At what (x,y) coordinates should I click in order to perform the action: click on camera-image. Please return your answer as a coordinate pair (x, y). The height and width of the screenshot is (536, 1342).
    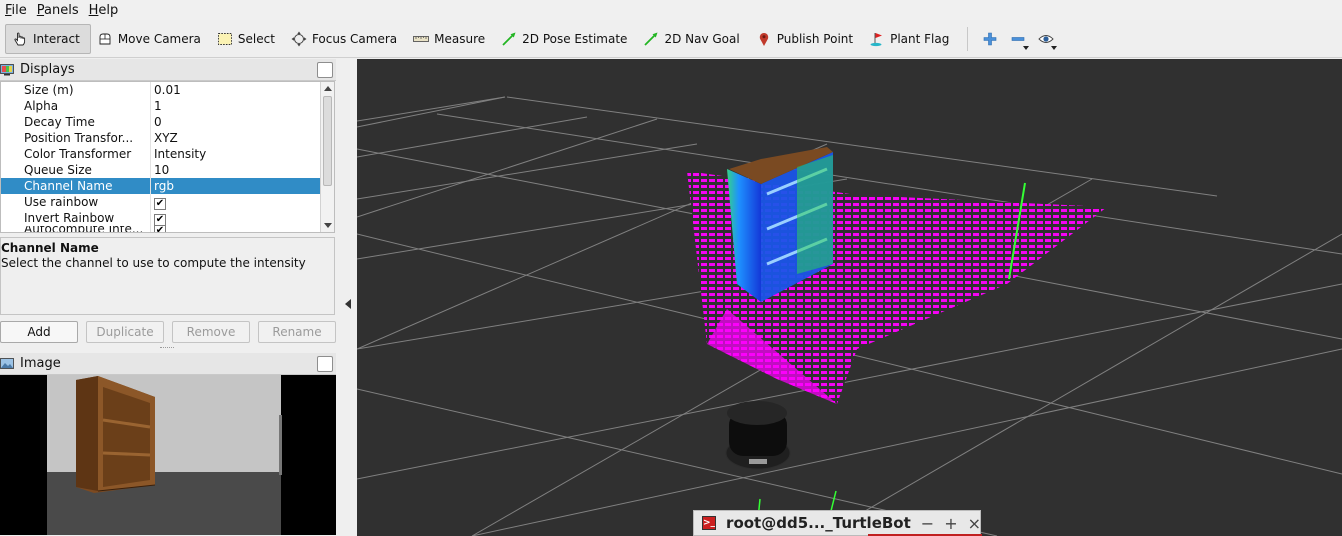
    Looking at the image, I should click on (168, 455).